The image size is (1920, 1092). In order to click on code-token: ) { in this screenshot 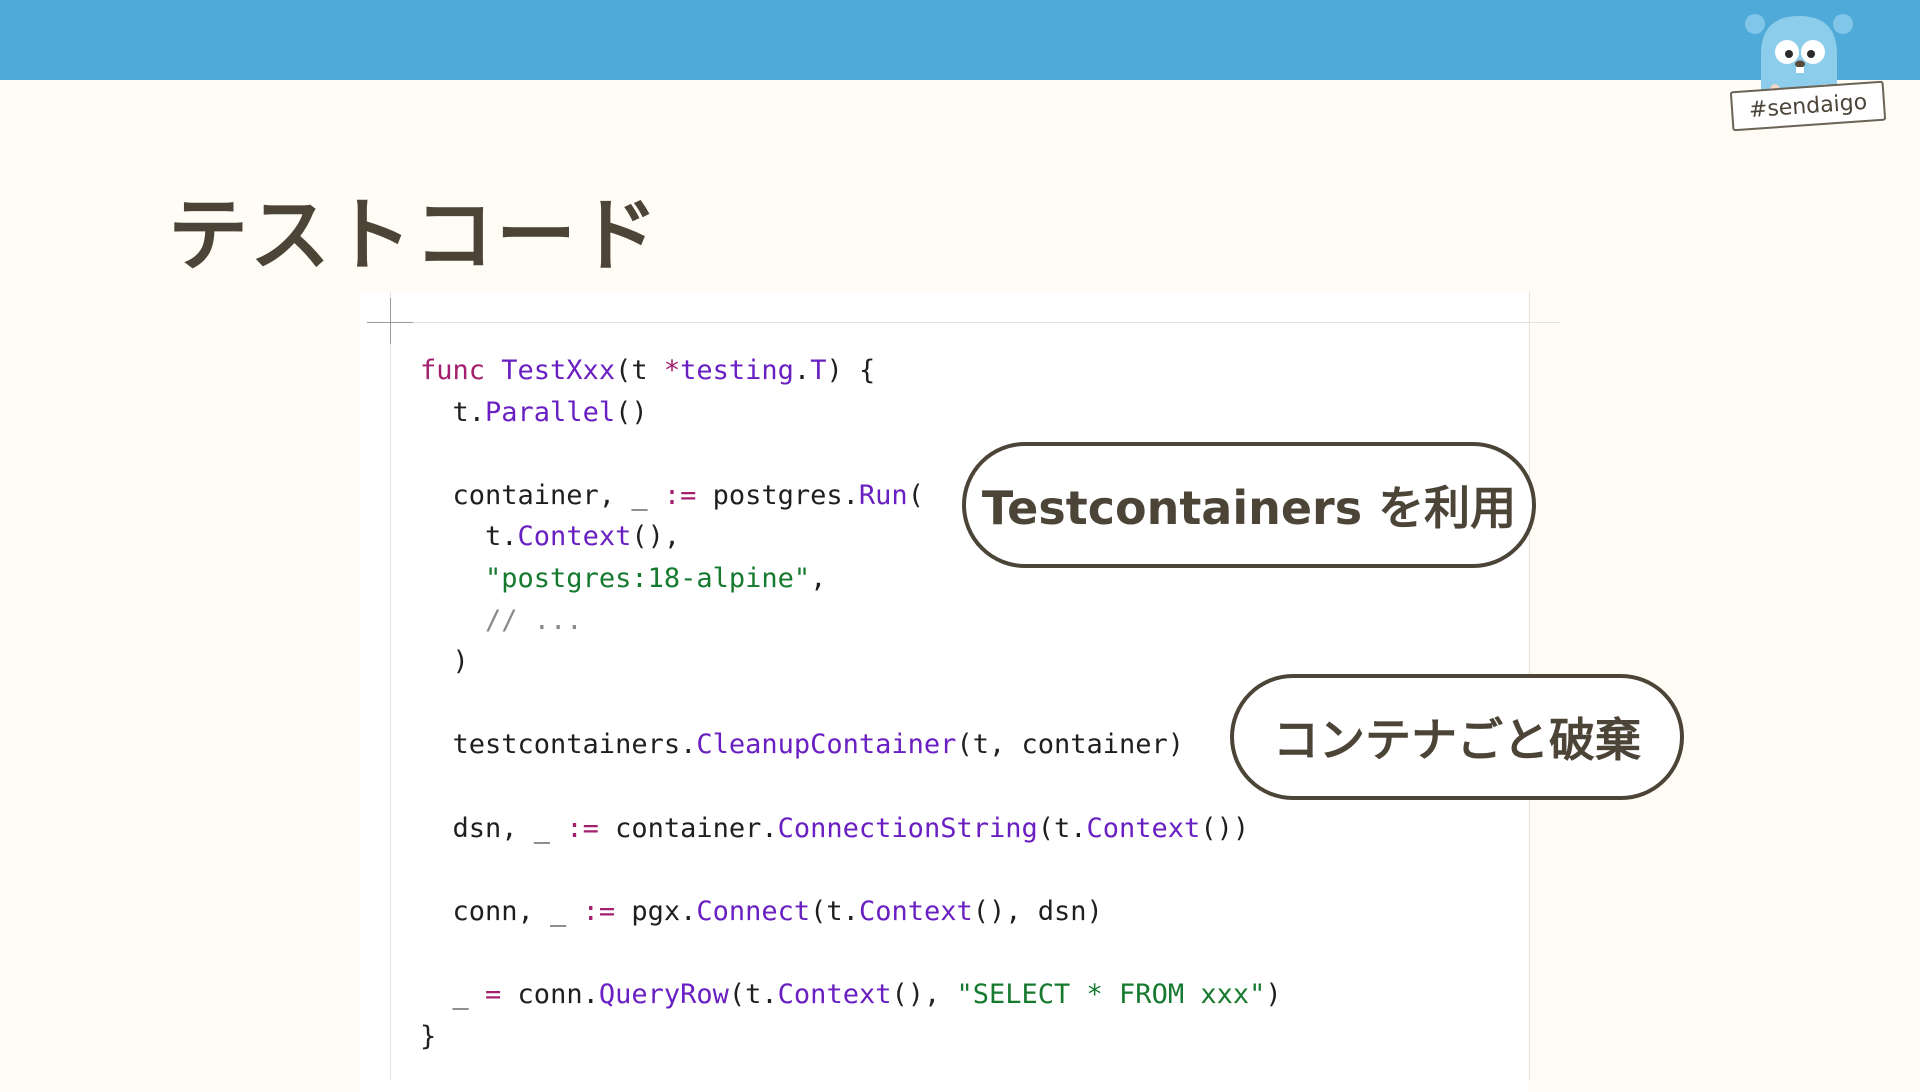, I will do `click(851, 370)`.